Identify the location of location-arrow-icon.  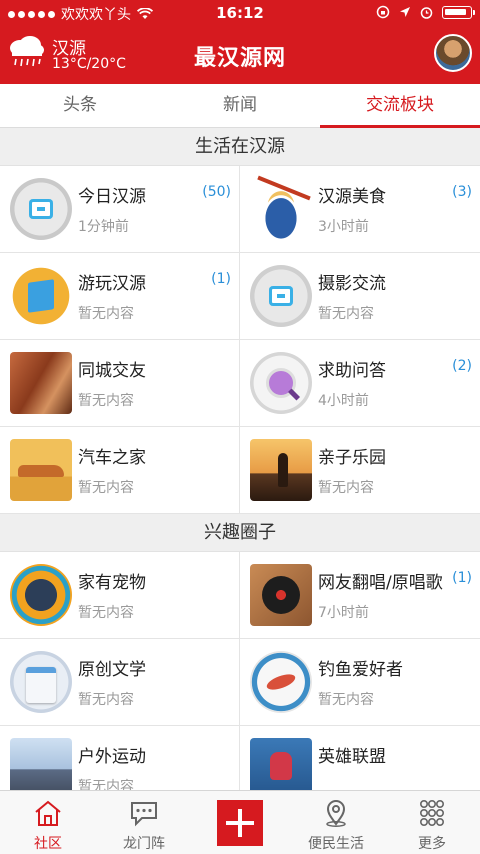
(405, 12).